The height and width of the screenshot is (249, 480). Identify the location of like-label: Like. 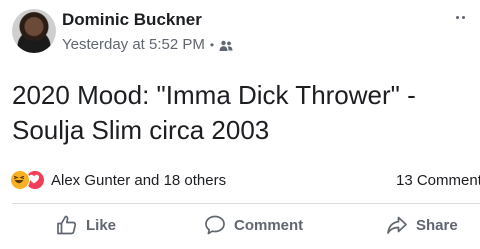
(101, 225).